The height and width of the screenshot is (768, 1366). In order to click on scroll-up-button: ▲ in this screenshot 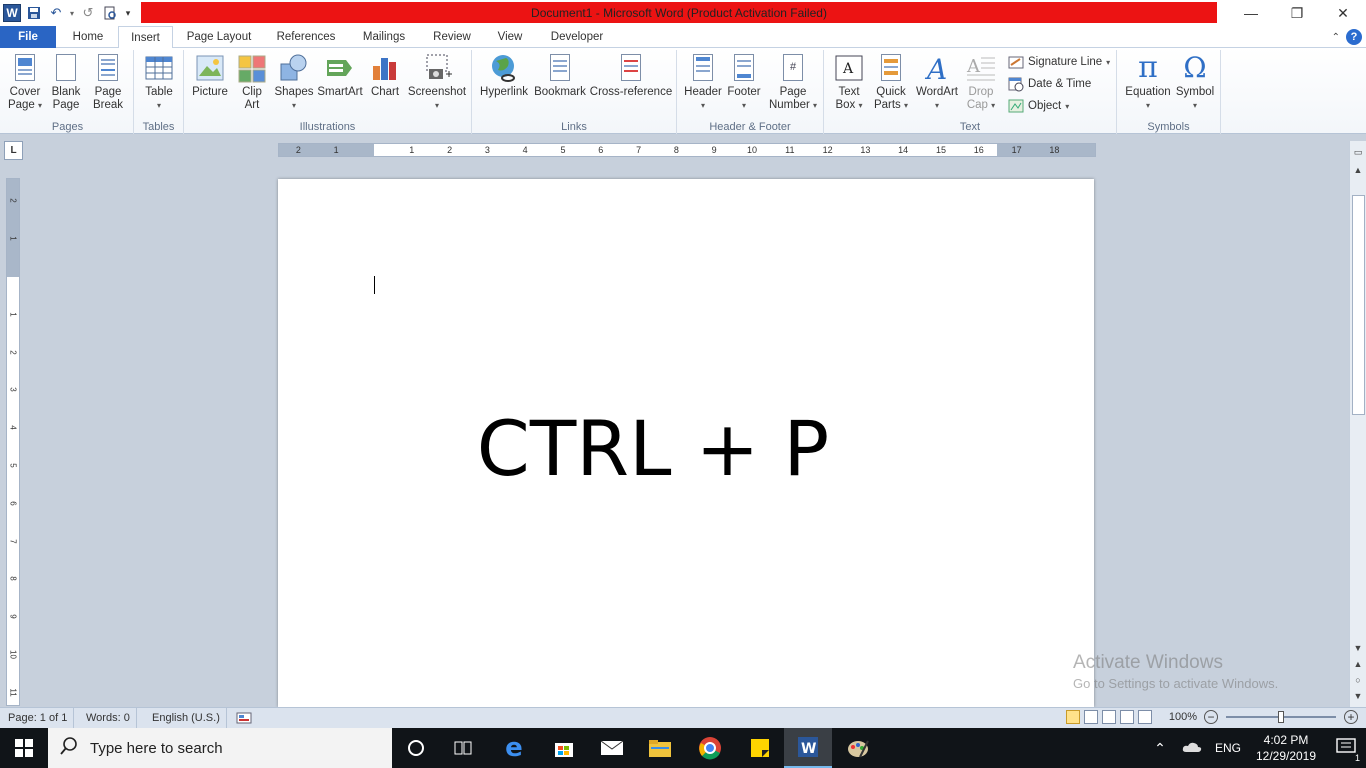, I will do `click(1358, 170)`.